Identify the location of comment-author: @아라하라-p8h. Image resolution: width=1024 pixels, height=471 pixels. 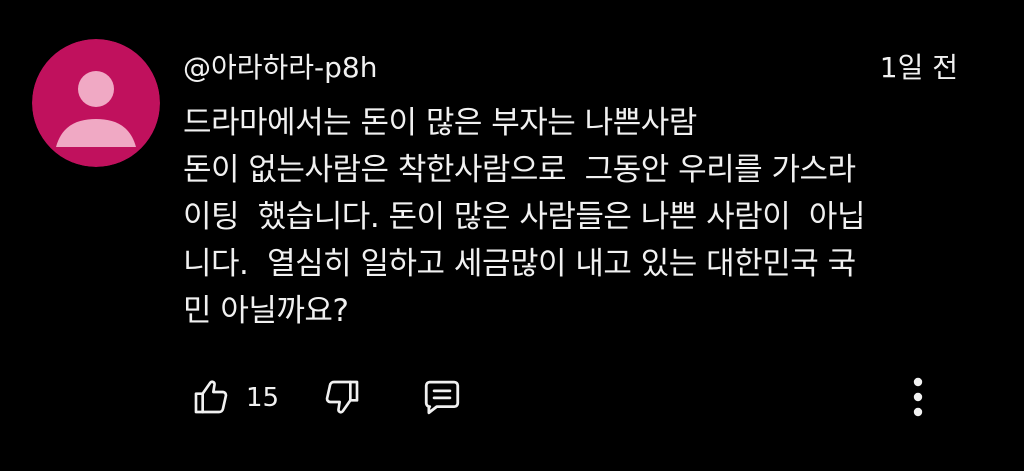
(280, 68).